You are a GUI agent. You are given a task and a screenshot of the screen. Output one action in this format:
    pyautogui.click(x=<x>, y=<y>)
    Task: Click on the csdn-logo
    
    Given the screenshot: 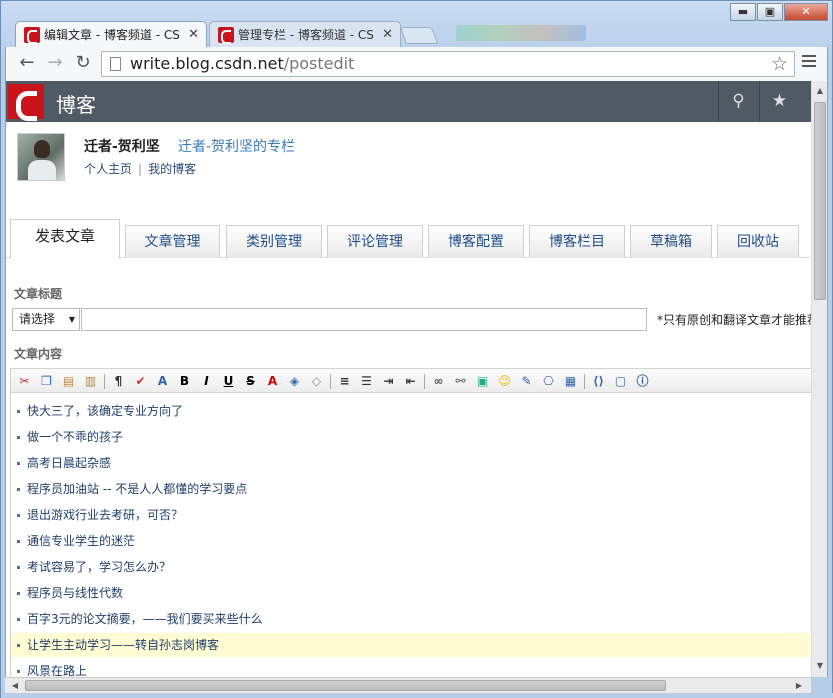 What is the action you would take?
    pyautogui.click(x=26, y=102)
    